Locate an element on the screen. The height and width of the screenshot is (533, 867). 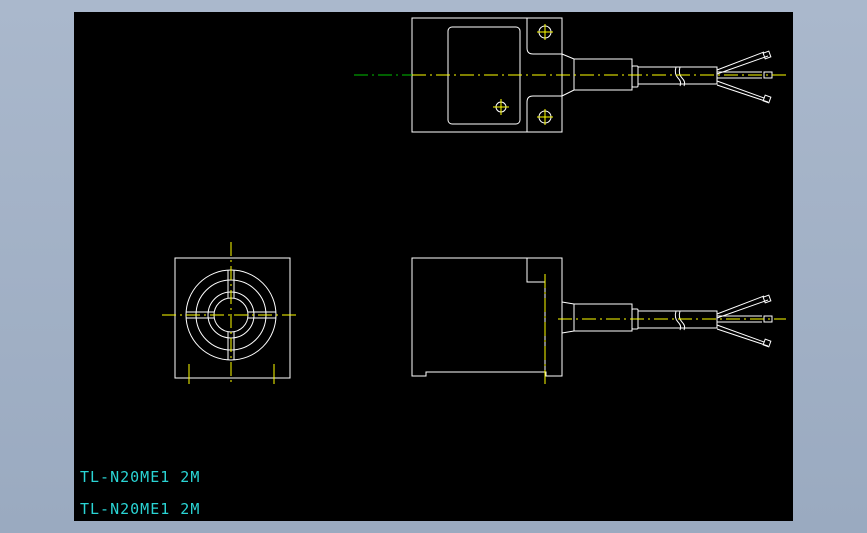
top-view-gland-nut is located at coordinates (635, 76).